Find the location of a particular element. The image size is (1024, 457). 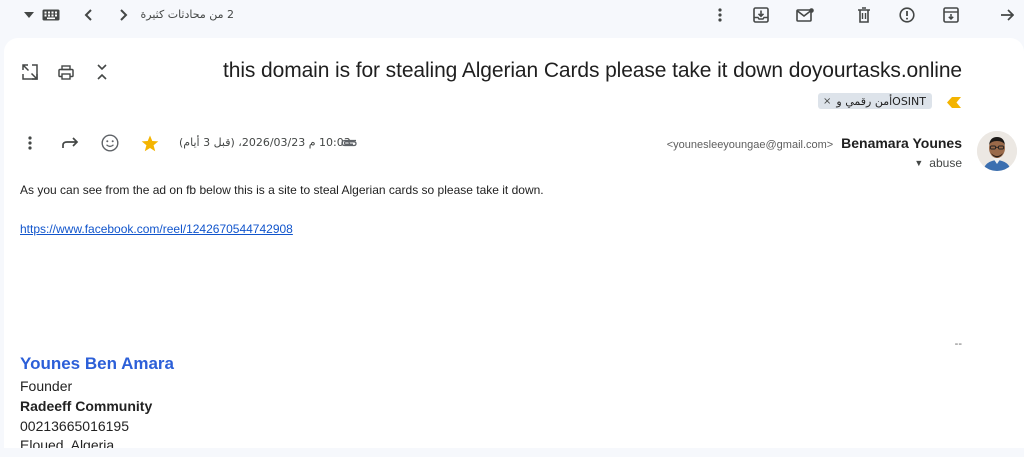

email-date: 10:03 م 2026/03/23، (قبل 3 أيام) is located at coordinates (265, 142).